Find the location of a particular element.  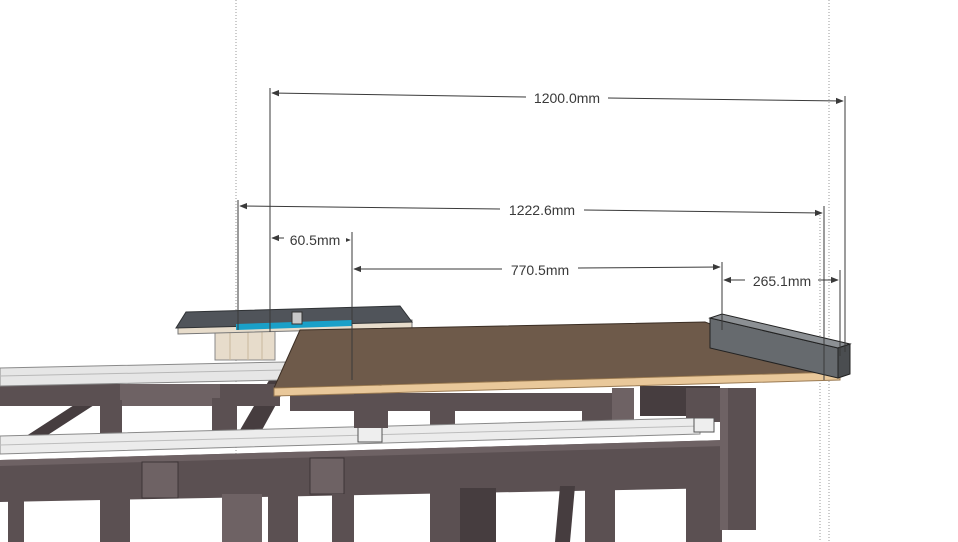

dimension-middle-span: 770.5mm is located at coordinates (540, 270).